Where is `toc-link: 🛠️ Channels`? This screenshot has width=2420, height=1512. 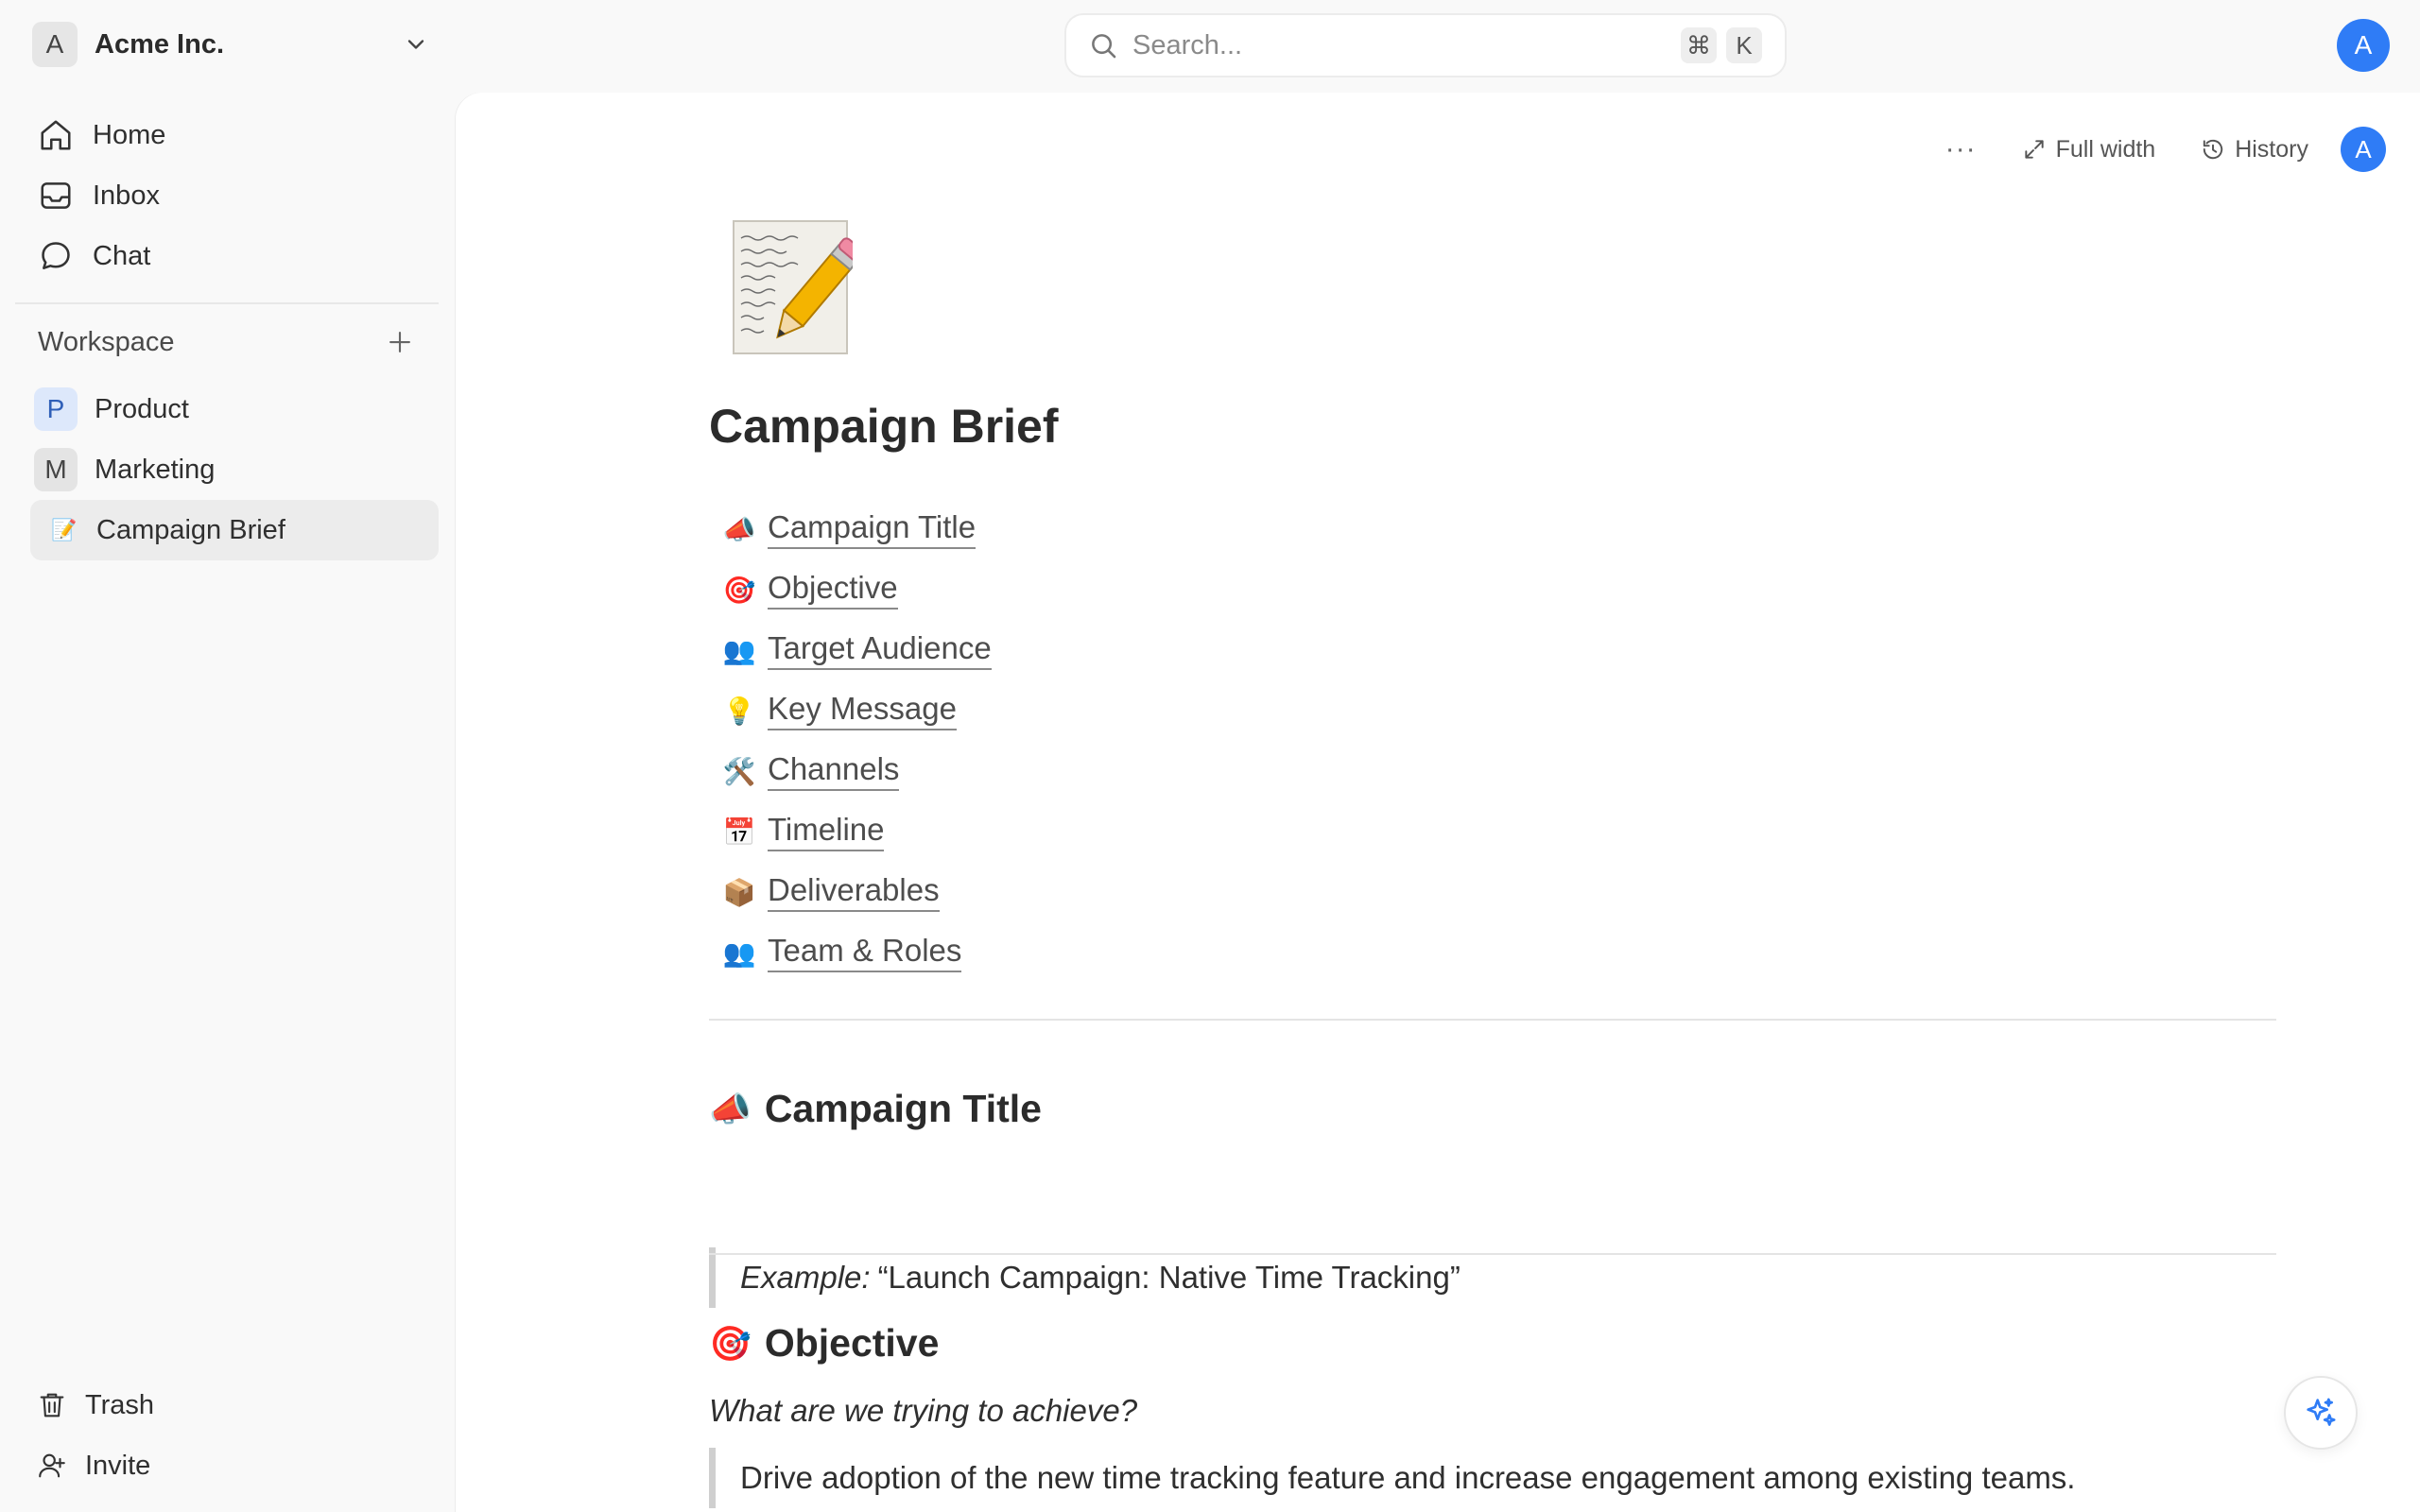 toc-link: 🛠️ Channels is located at coordinates (857, 771).